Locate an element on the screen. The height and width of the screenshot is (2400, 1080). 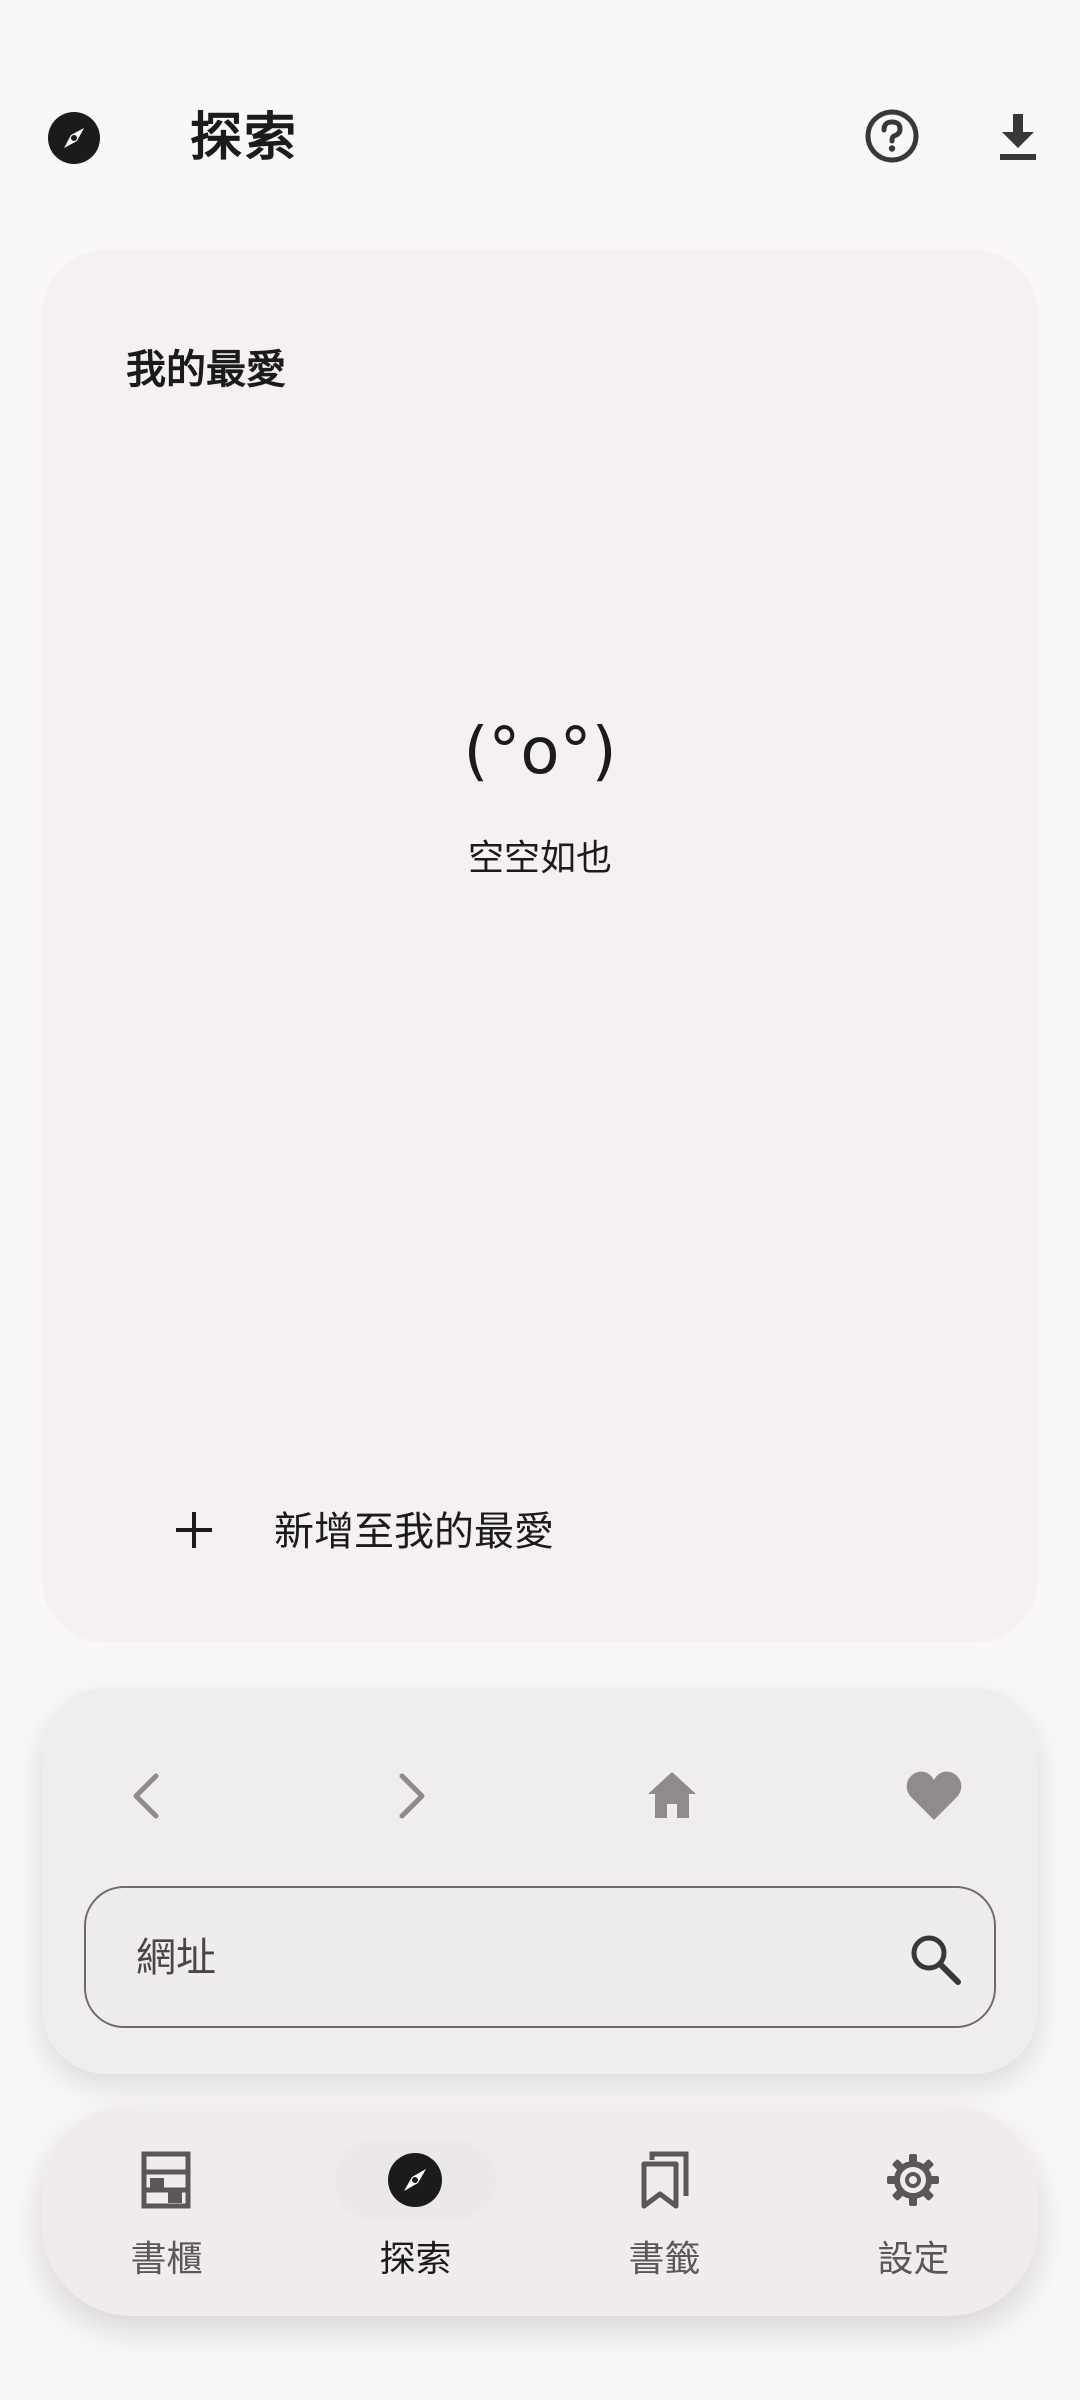
home-icon is located at coordinates (672, 1795).